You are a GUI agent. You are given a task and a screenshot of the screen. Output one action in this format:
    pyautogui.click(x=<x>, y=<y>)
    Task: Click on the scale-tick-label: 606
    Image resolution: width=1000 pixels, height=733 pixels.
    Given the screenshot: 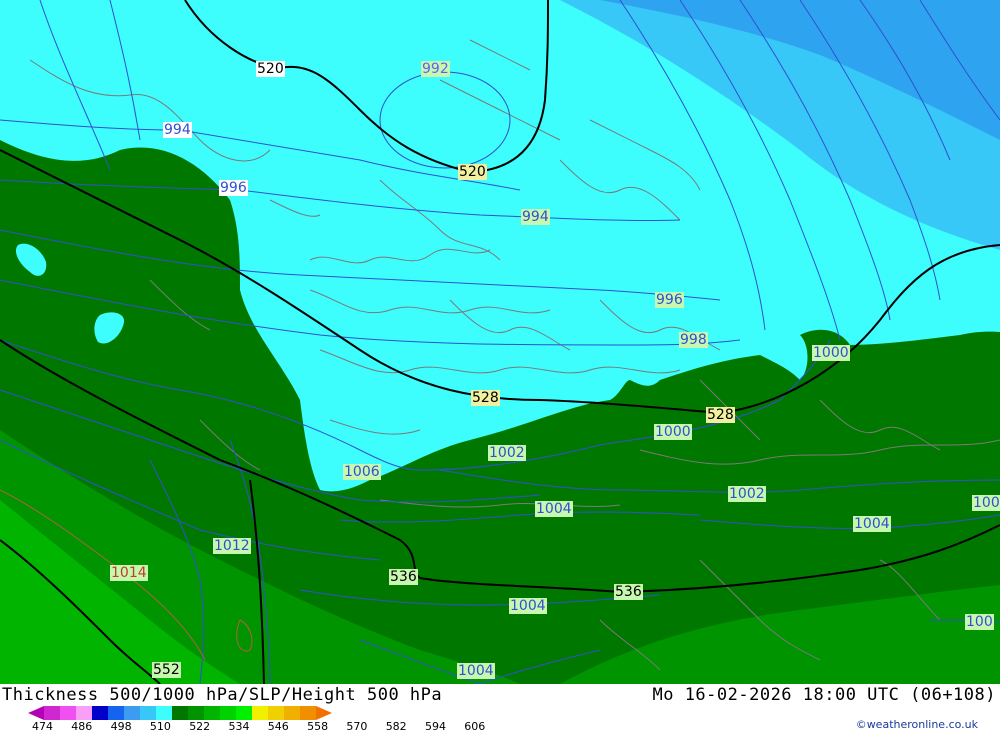 What is the action you would take?
    pyautogui.click(x=475, y=726)
    